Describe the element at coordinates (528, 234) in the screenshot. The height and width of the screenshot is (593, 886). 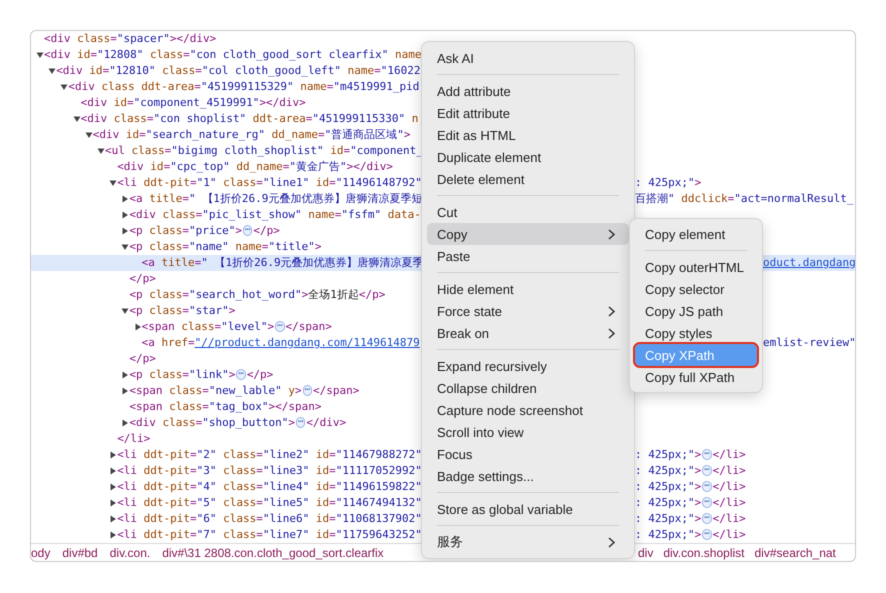
I see `menu-item: Copy` at that location.